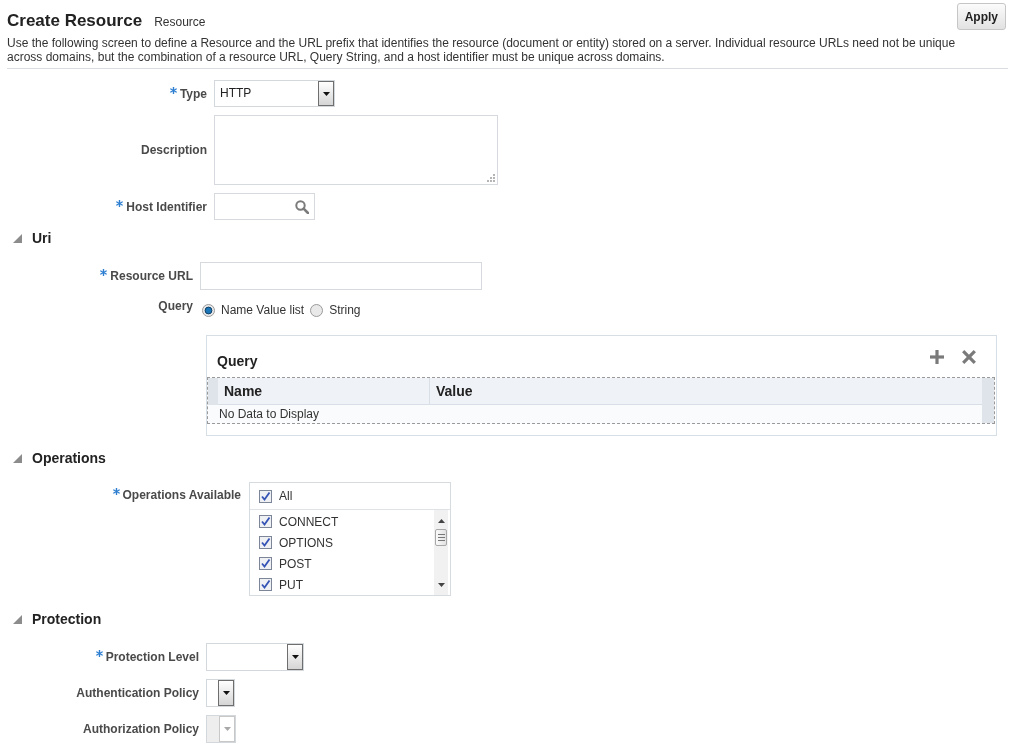 Image resolution: width=1011 pixels, height=750 pixels. What do you see at coordinates (988, 400) in the screenshot?
I see `scrollbar-gutter` at bounding box center [988, 400].